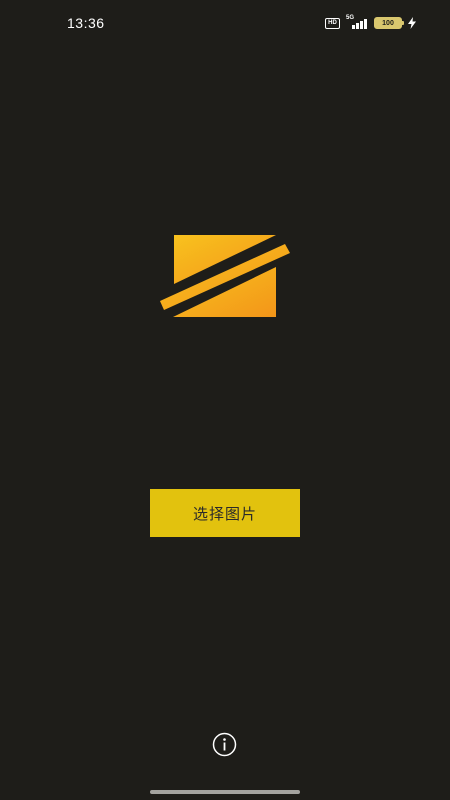 The height and width of the screenshot is (800, 450). What do you see at coordinates (332, 23) in the screenshot?
I see `hd-icon: HD` at bounding box center [332, 23].